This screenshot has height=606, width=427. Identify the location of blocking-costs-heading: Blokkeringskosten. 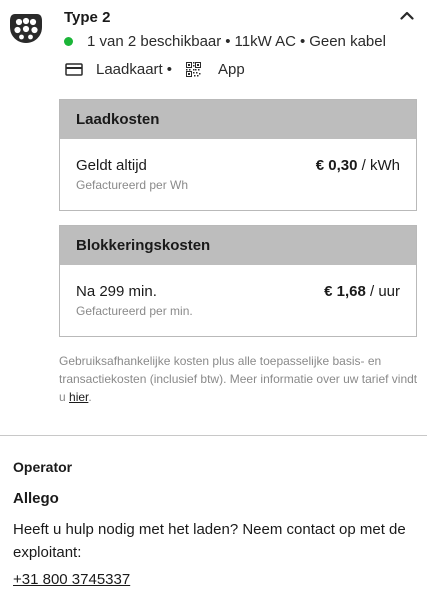
(238, 245).